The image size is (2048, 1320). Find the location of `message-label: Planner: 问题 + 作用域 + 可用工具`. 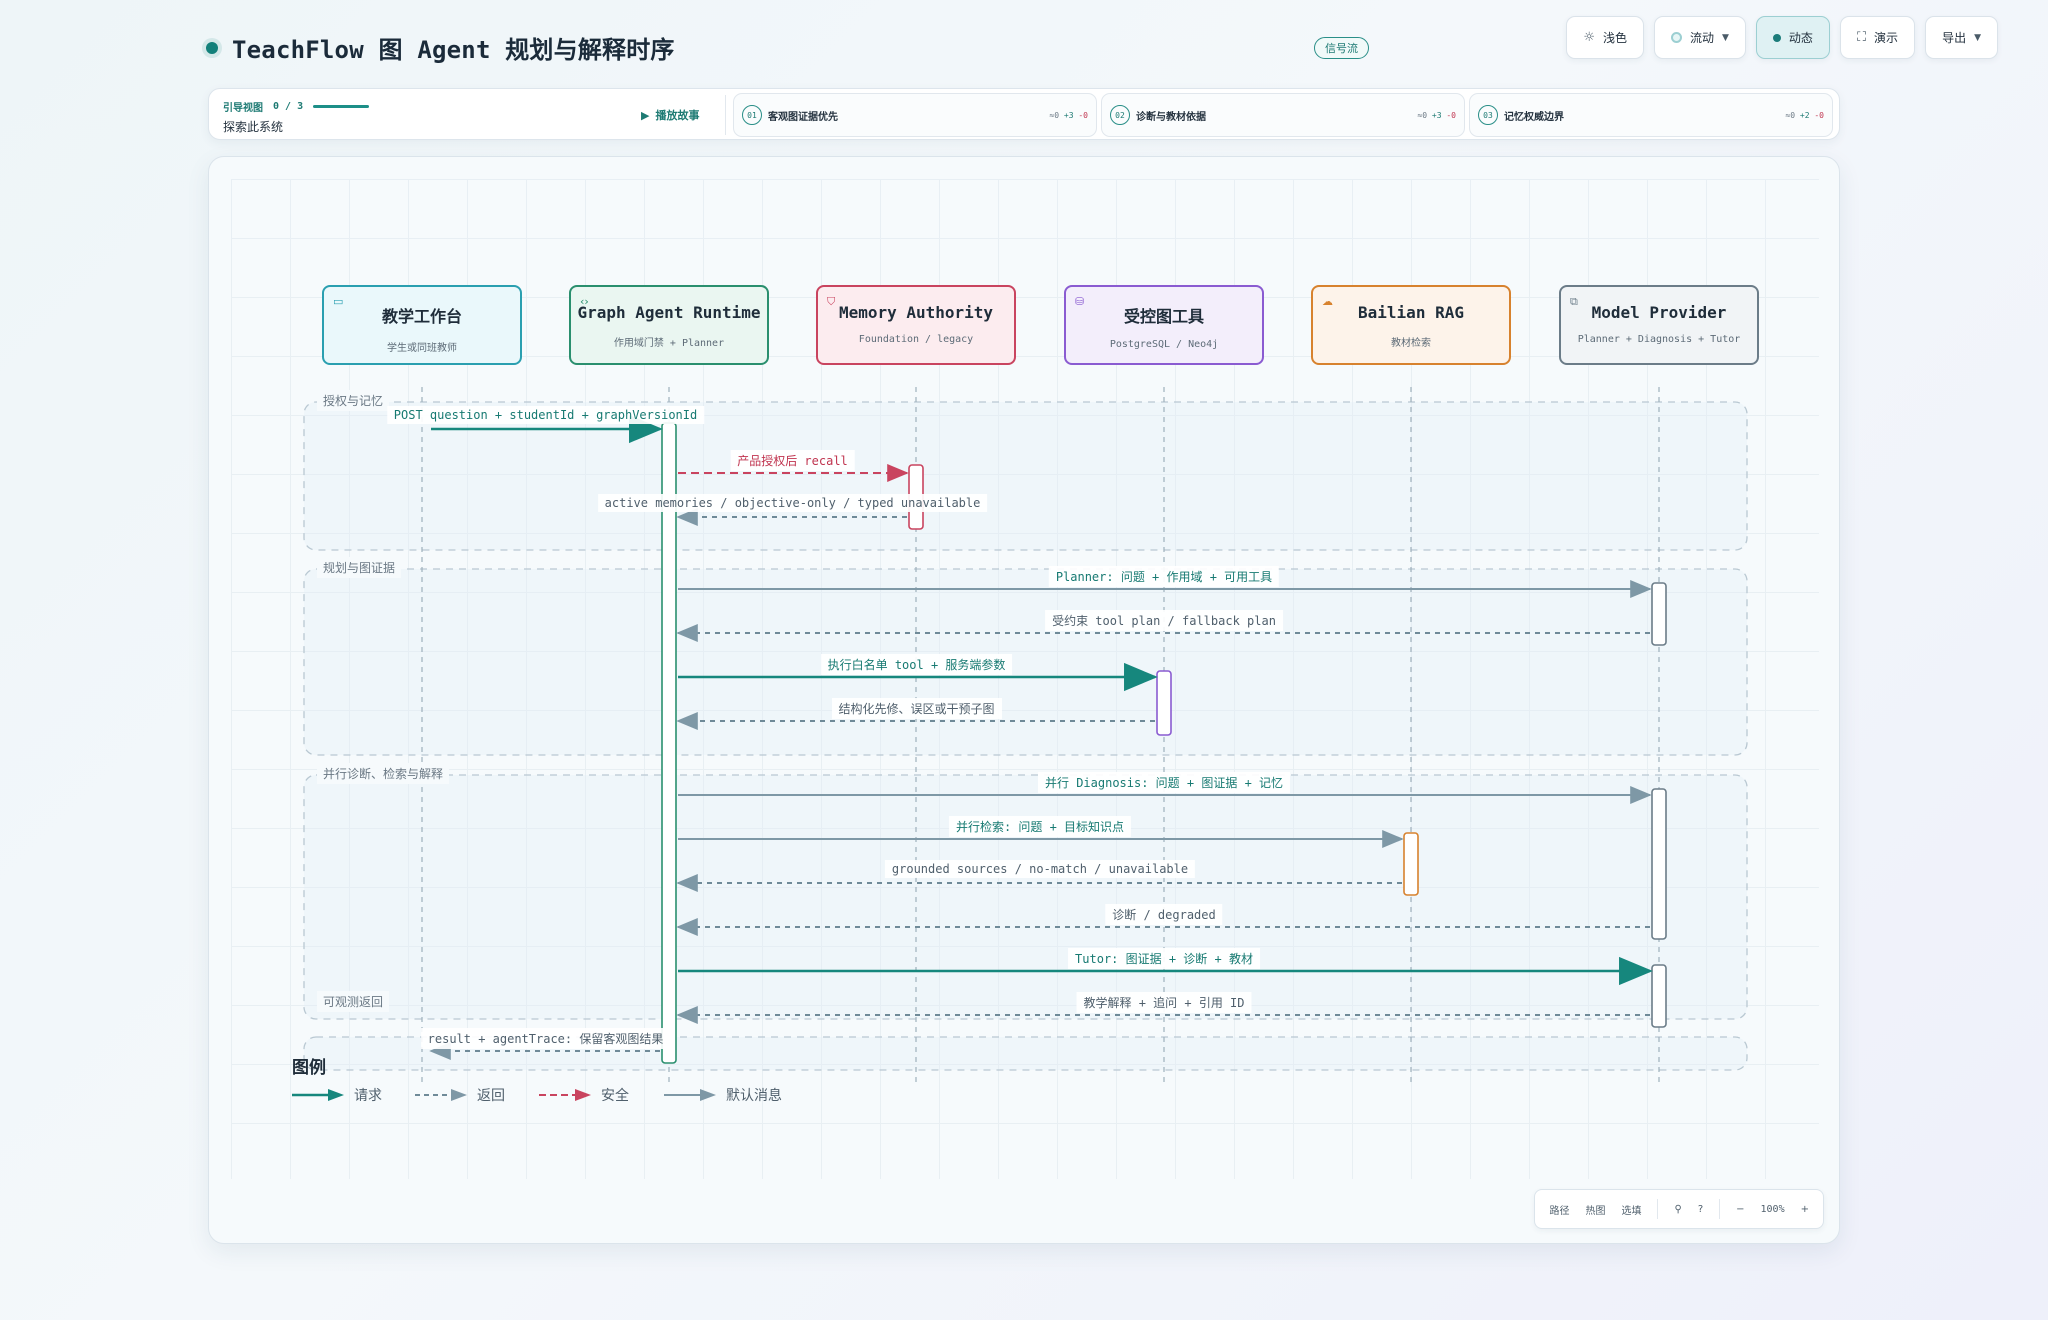

message-label: Planner: 问题 + 作用域 + 可用工具 is located at coordinates (1164, 576).